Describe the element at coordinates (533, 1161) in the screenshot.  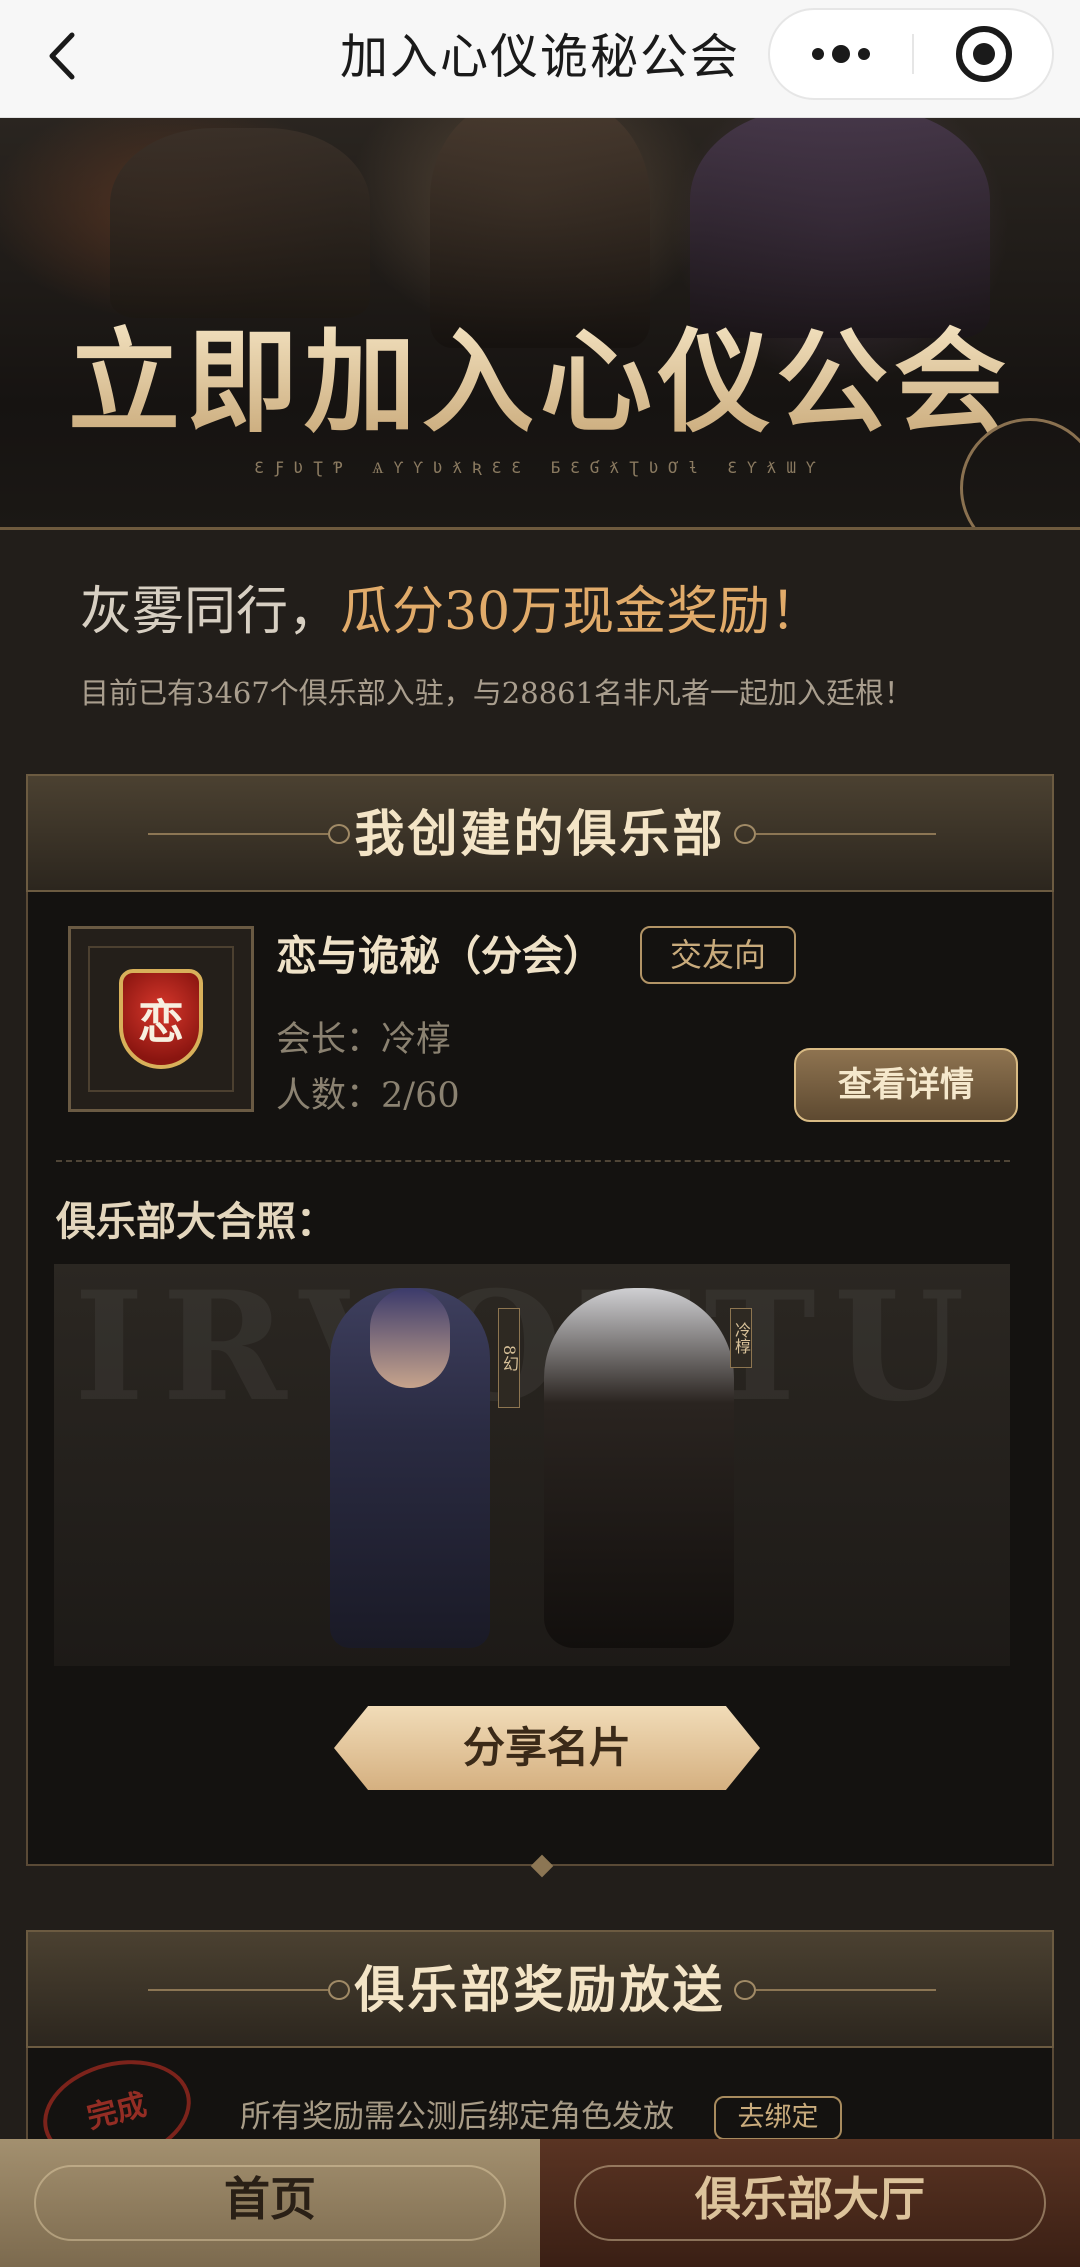
I see `divider` at that location.